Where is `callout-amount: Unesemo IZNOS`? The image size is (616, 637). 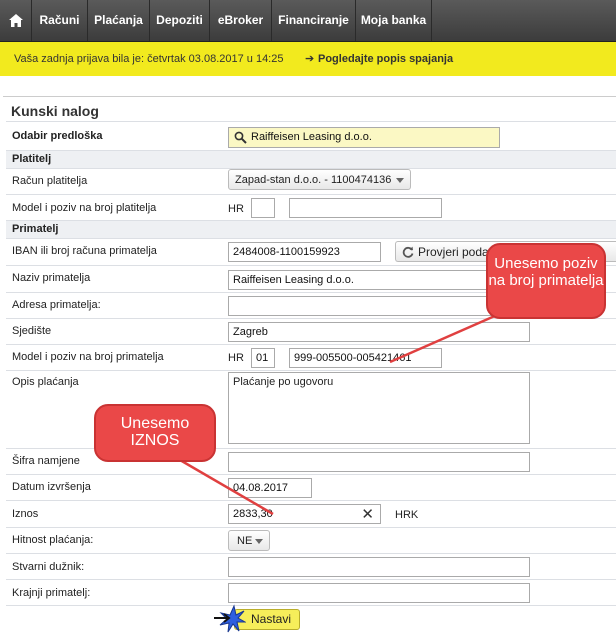 callout-amount: Unesemo IZNOS is located at coordinates (155, 433).